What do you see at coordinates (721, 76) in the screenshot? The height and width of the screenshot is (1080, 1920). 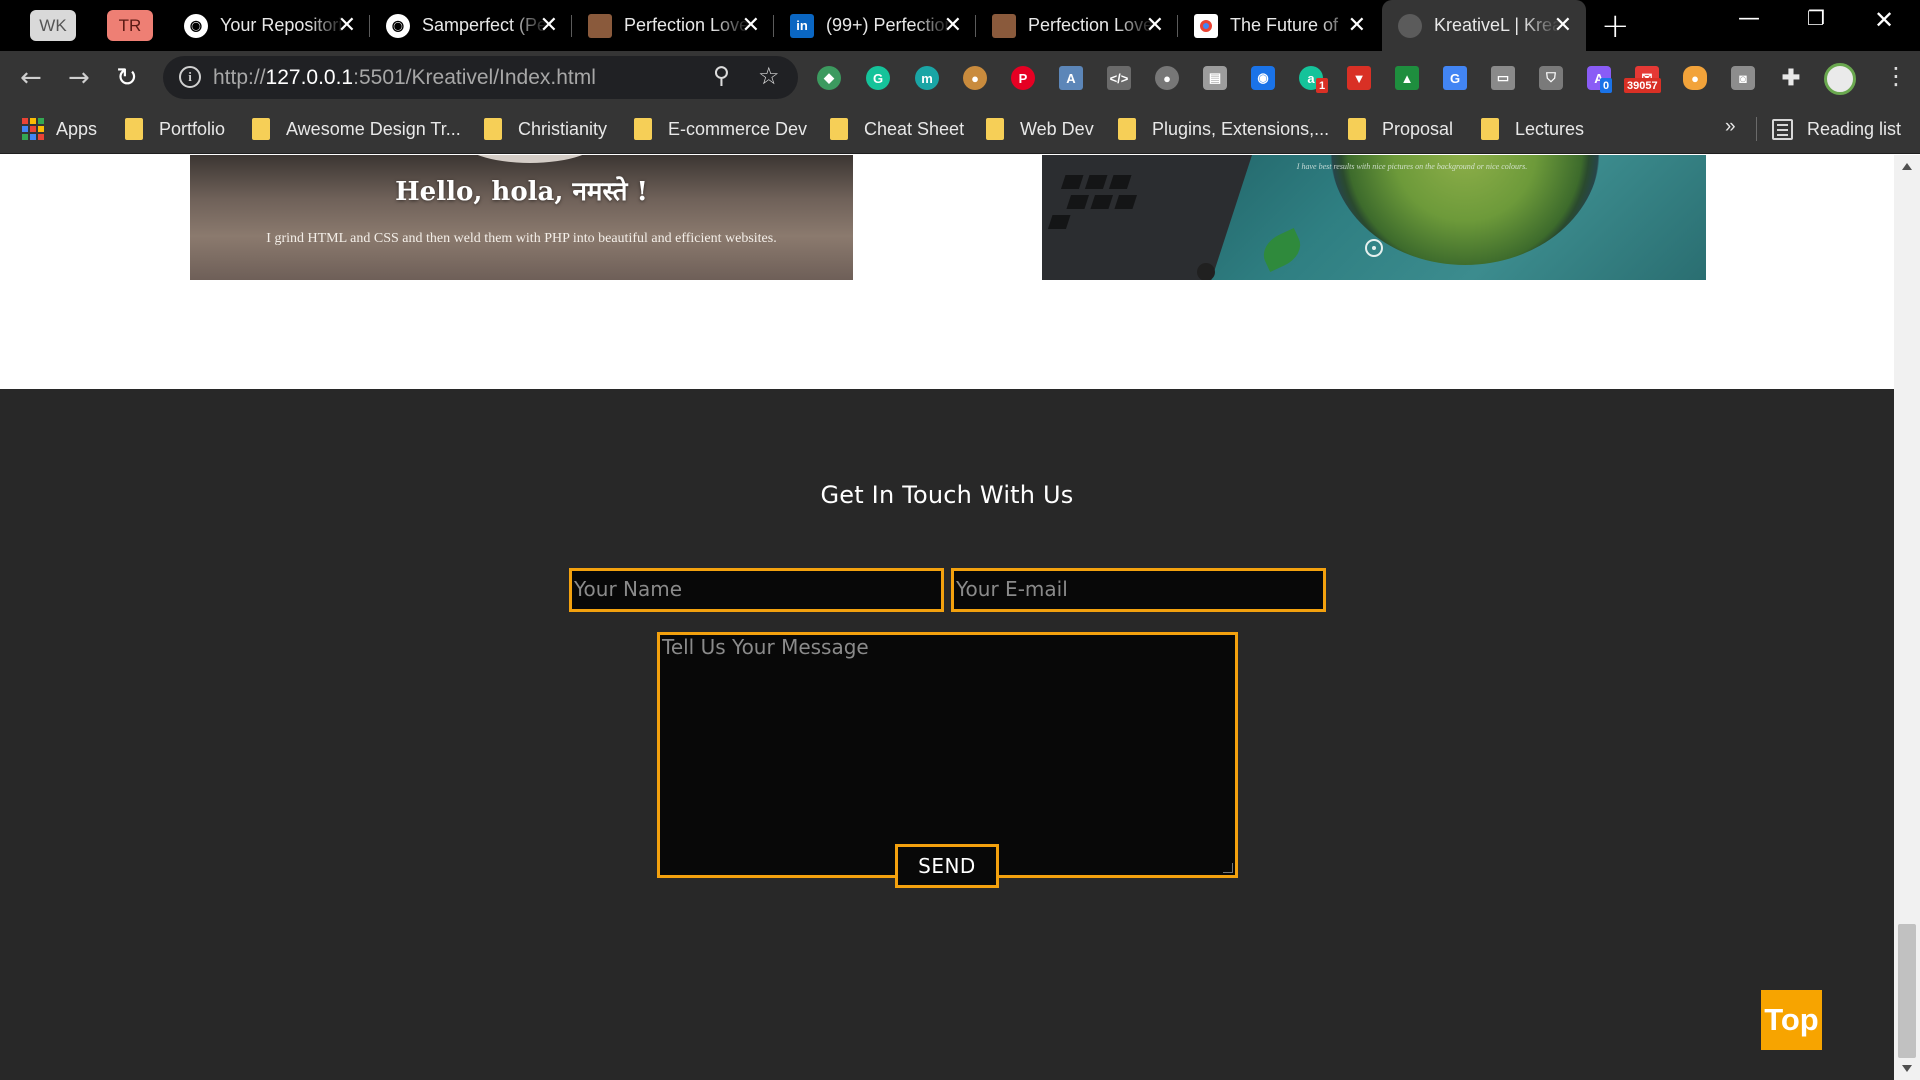 I see `zoom-icon: ⚲` at bounding box center [721, 76].